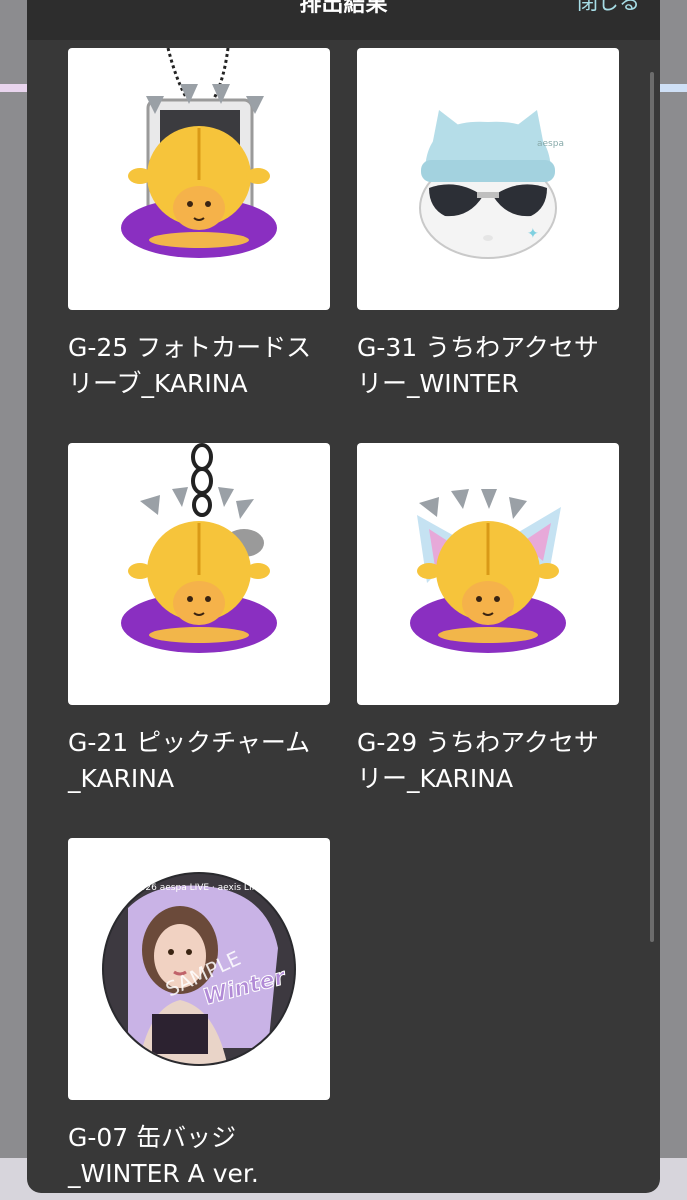 The width and height of the screenshot is (687, 1200). What do you see at coordinates (199, 153) in the screenshot?
I see `bowing-woman-photocard-icon: aespa` at bounding box center [199, 153].